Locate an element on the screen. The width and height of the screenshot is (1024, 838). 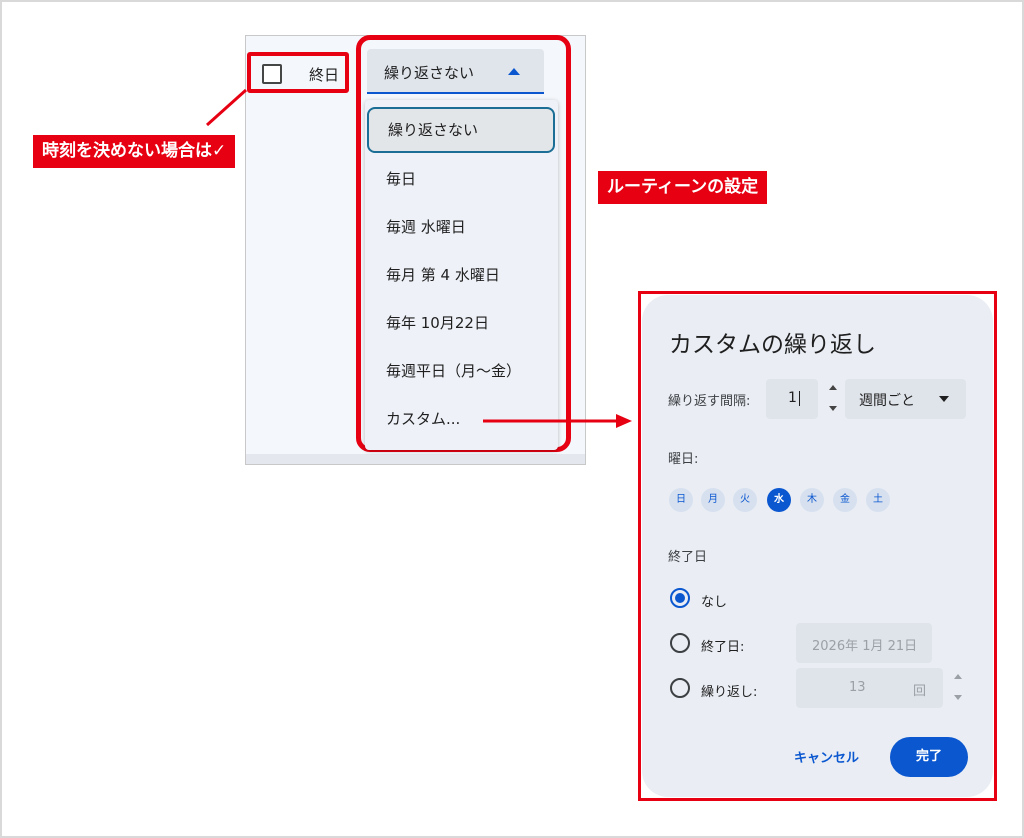
all-day-label: 終日 is located at coordinates (324, 75).